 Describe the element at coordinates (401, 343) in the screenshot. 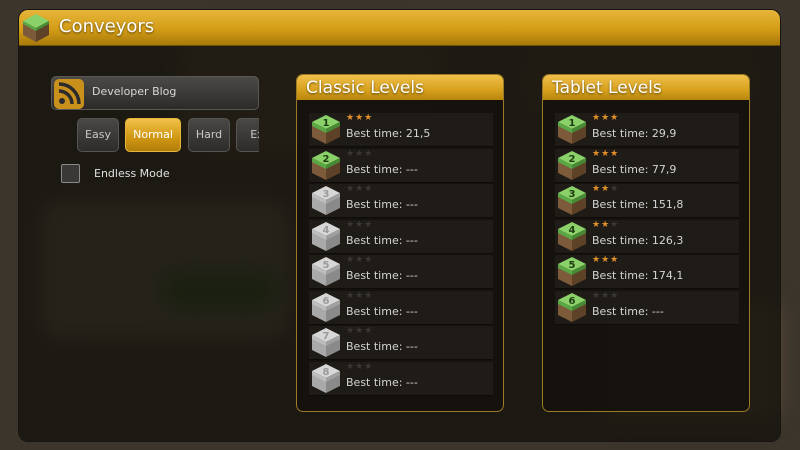

I see `classic-level-row-7: 7 ★★★ Best time: ---` at that location.